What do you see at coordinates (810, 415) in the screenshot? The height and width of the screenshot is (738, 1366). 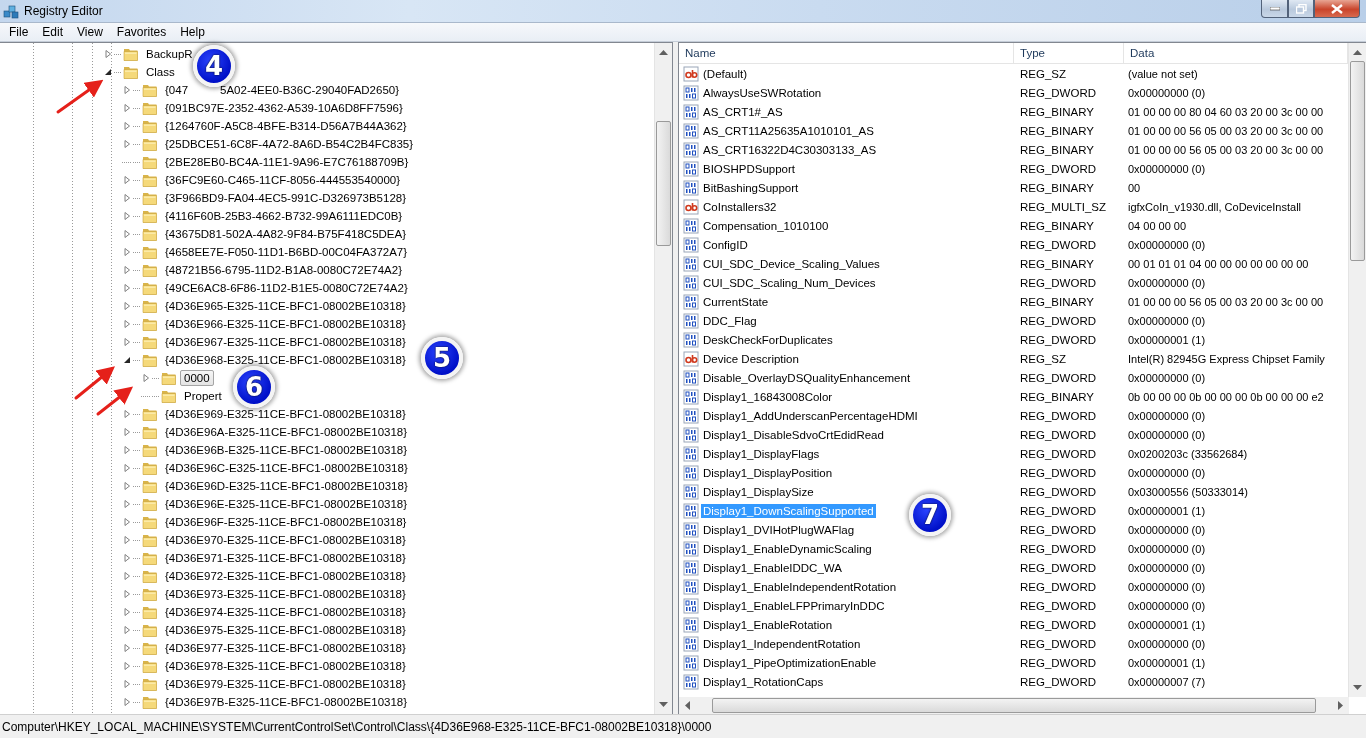 I see `value-name: Display1_AddUnderscanPercentageHDMI` at bounding box center [810, 415].